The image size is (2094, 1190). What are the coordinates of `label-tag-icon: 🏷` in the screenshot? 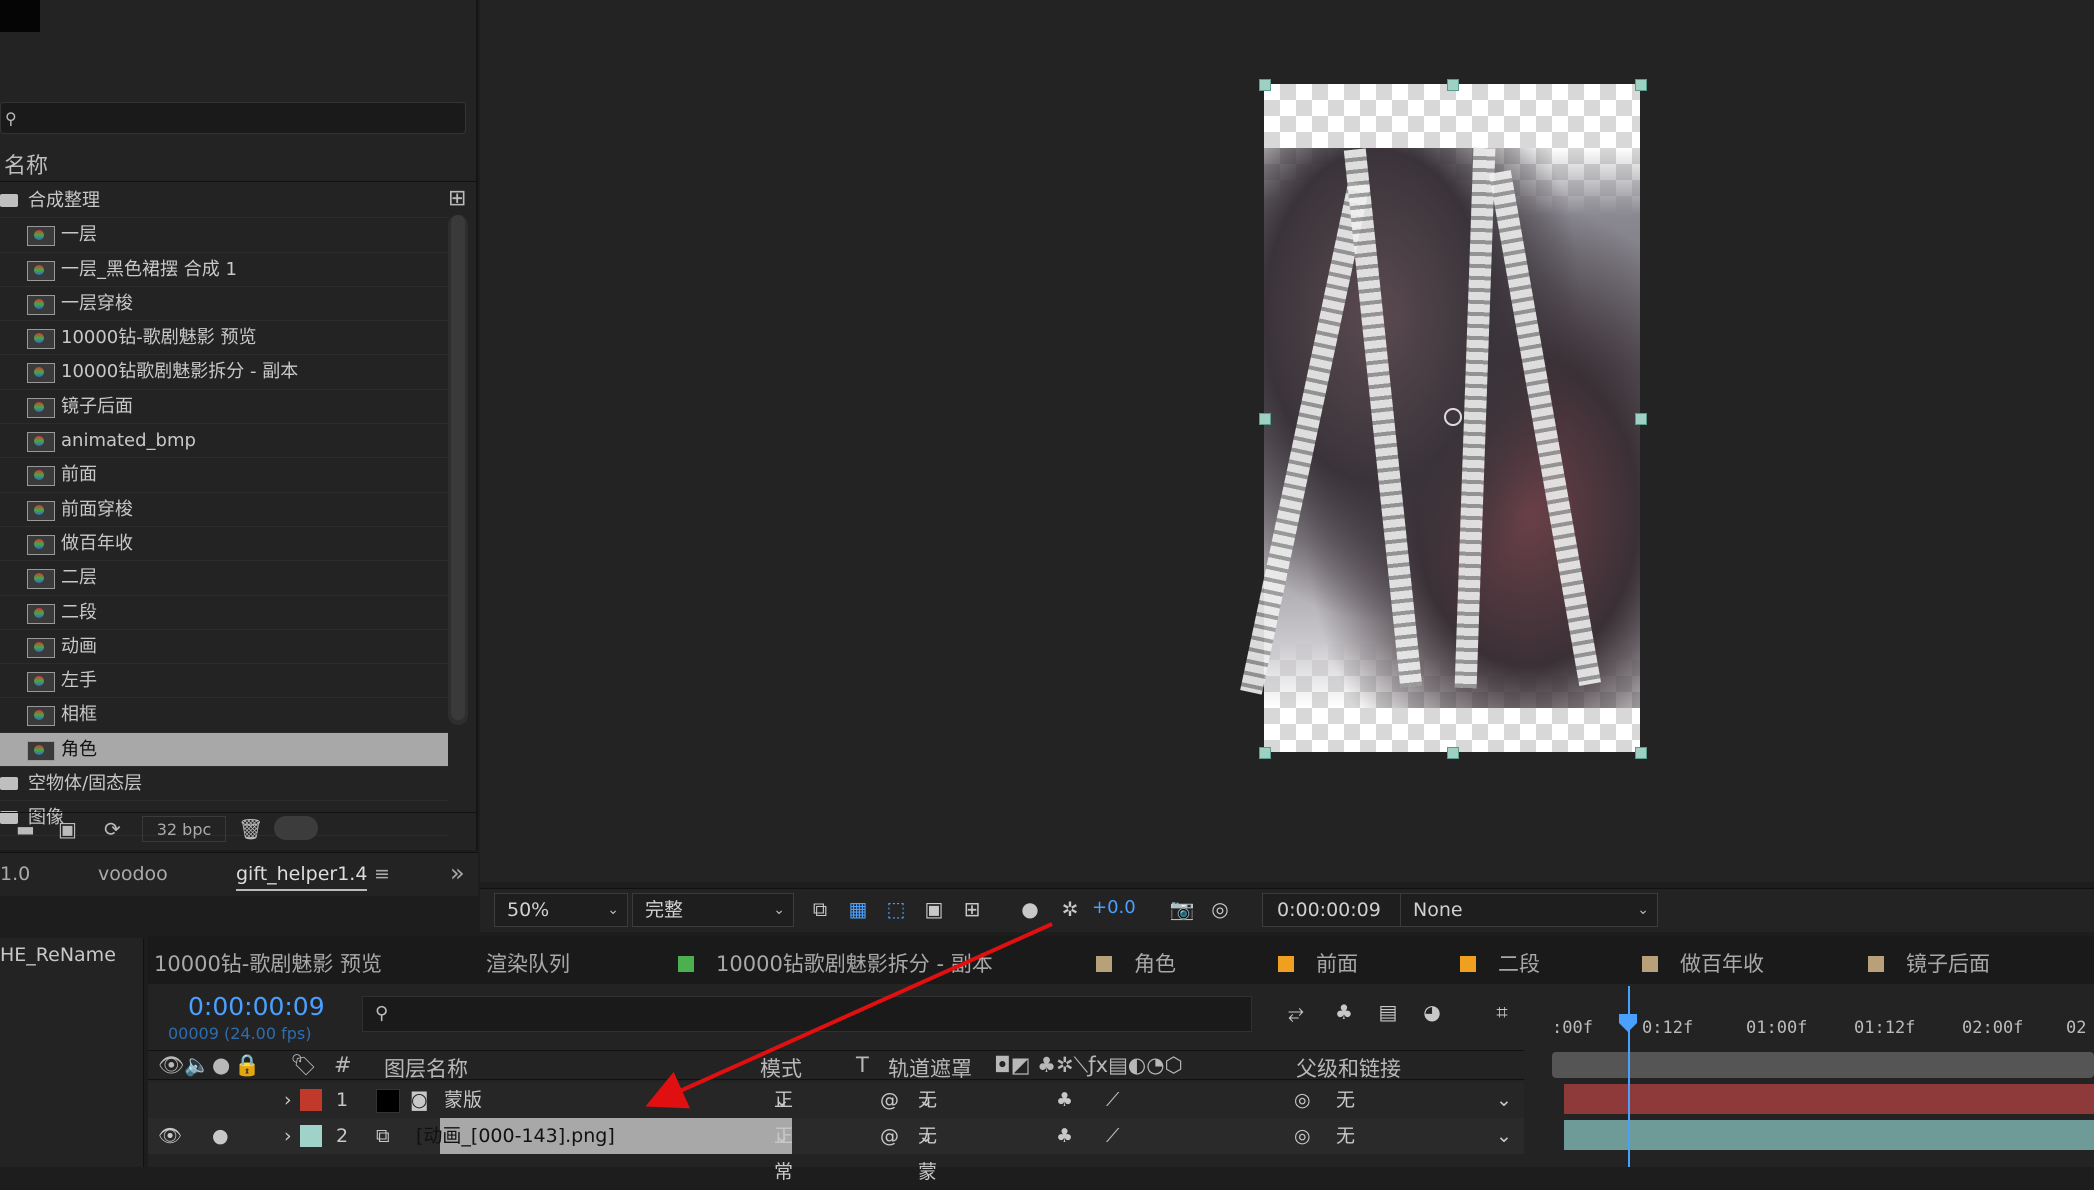 It's located at (303, 1065).